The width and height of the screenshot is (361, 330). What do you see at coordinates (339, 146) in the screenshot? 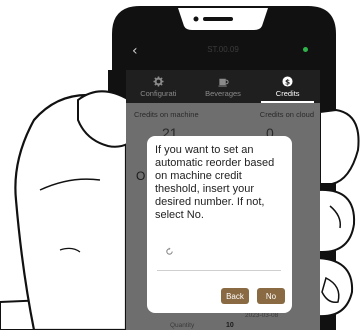
I see `finger-top` at bounding box center [339, 146].